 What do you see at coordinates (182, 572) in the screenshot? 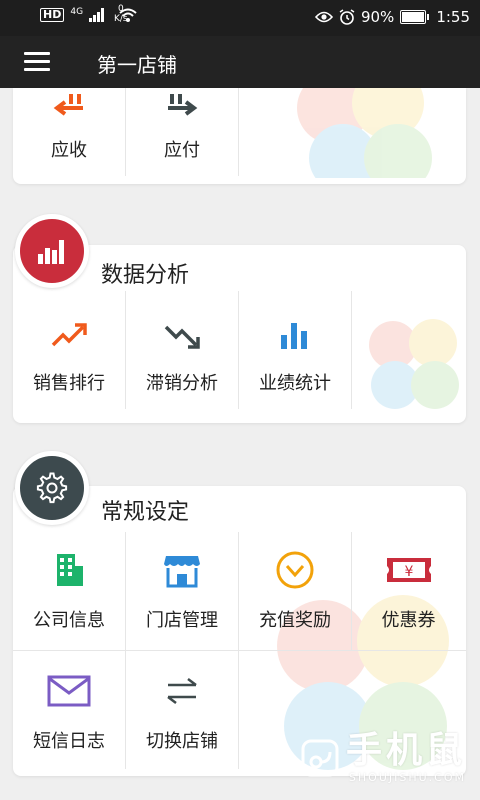
I see `store-icon` at bounding box center [182, 572].